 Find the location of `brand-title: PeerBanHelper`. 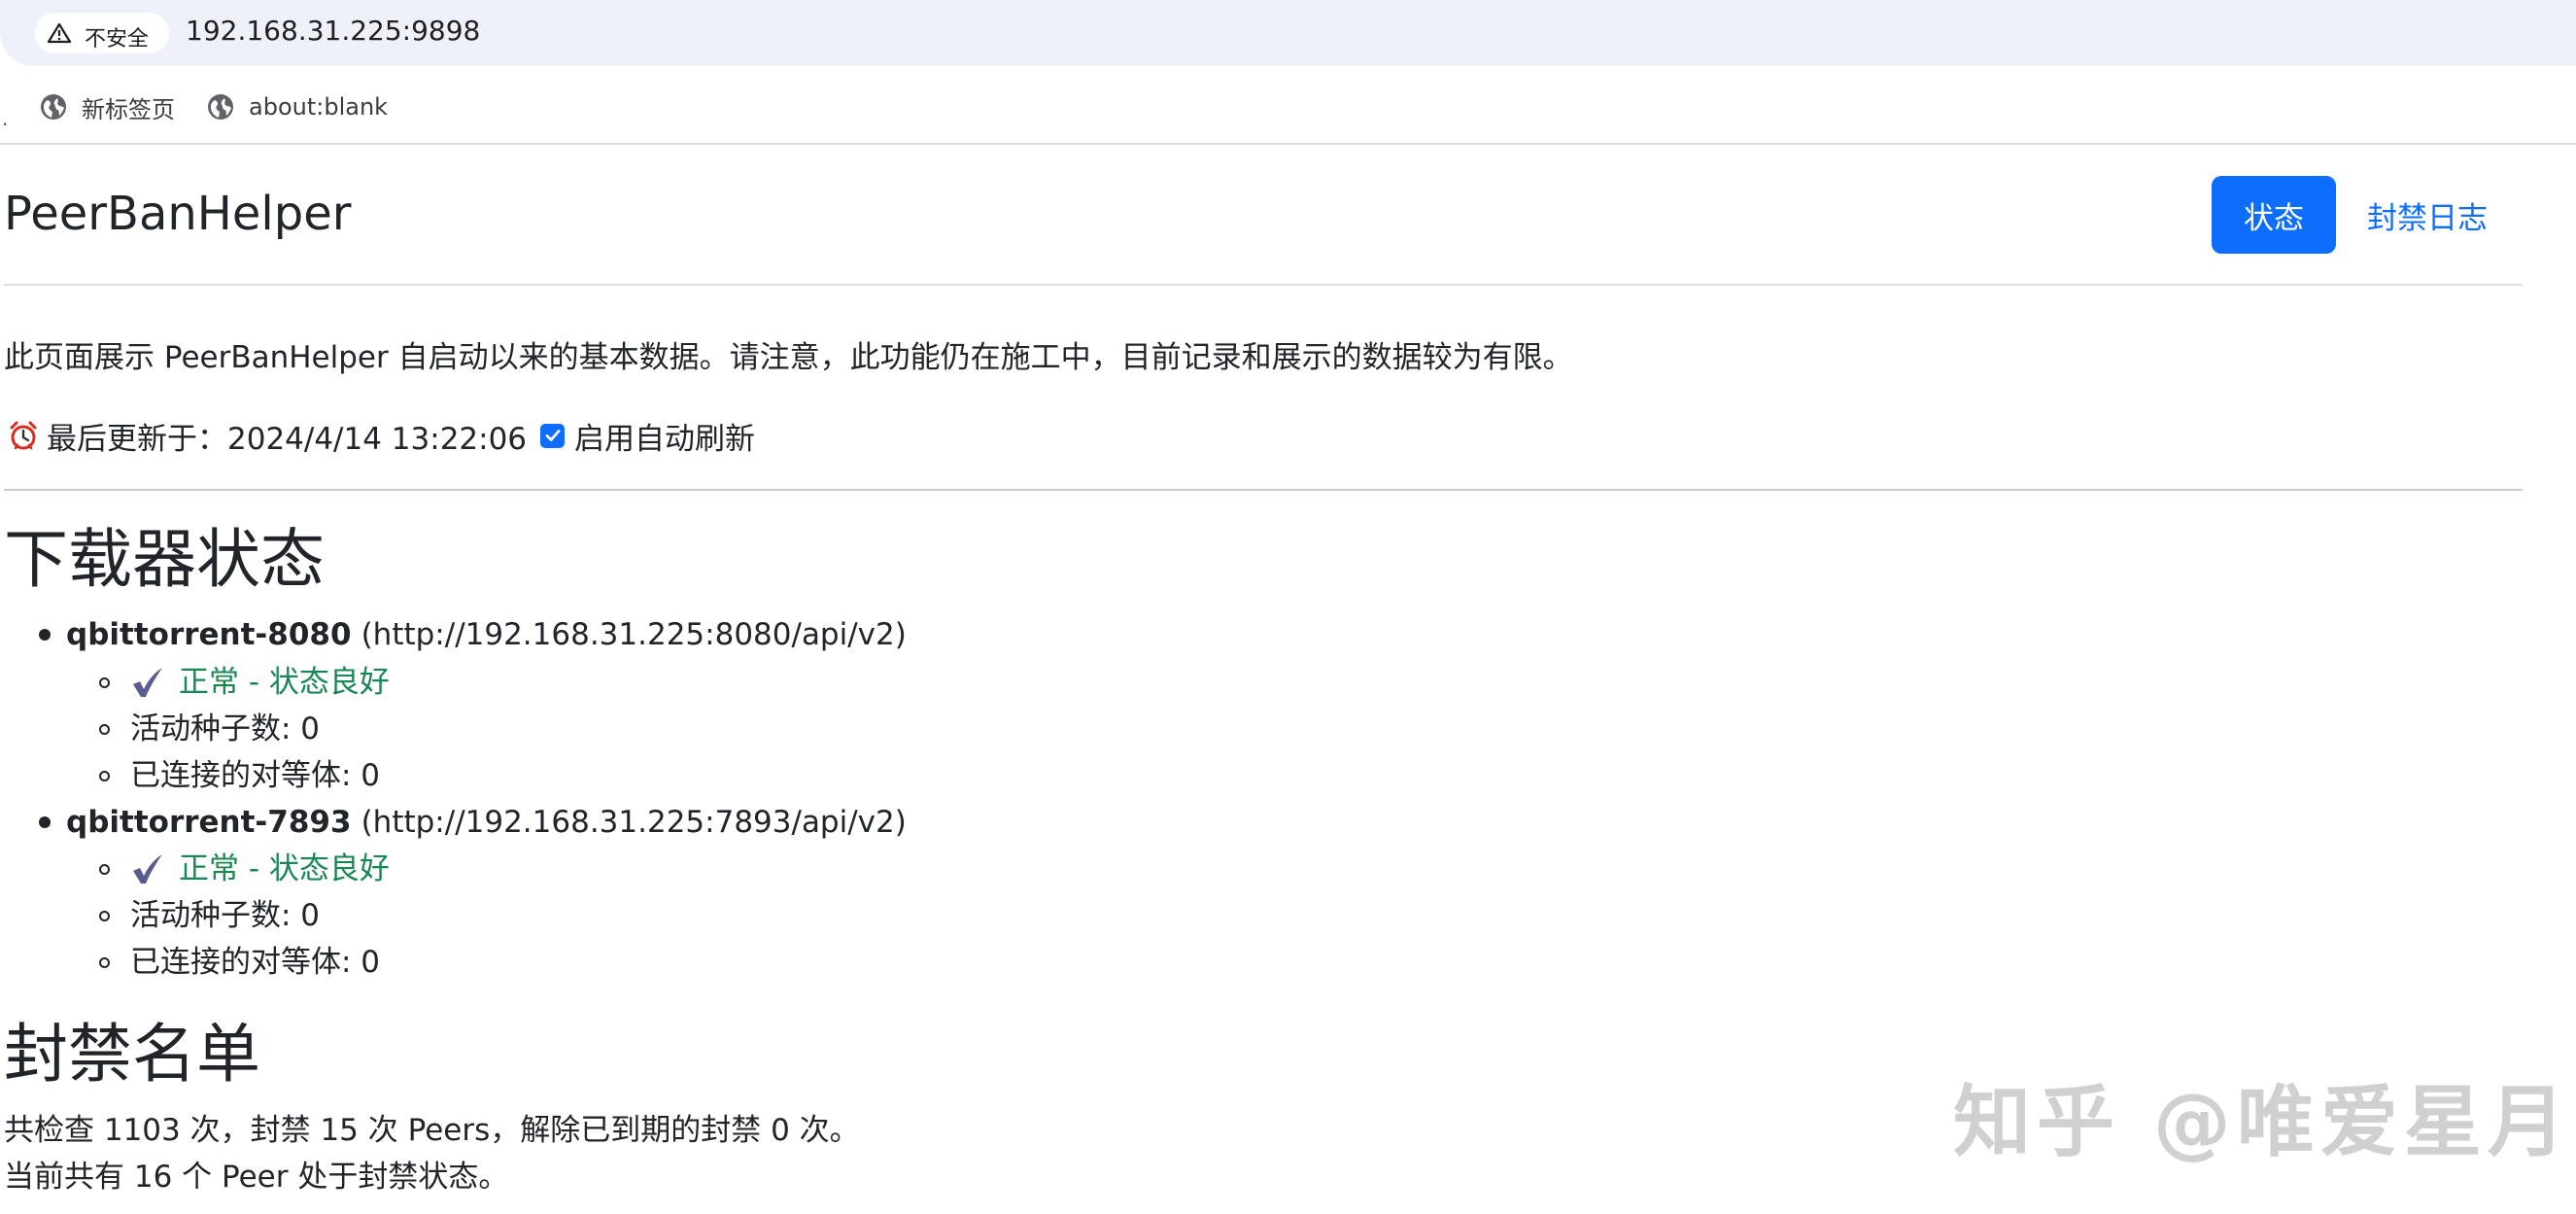

brand-title: PeerBanHelper is located at coordinates (178, 214).